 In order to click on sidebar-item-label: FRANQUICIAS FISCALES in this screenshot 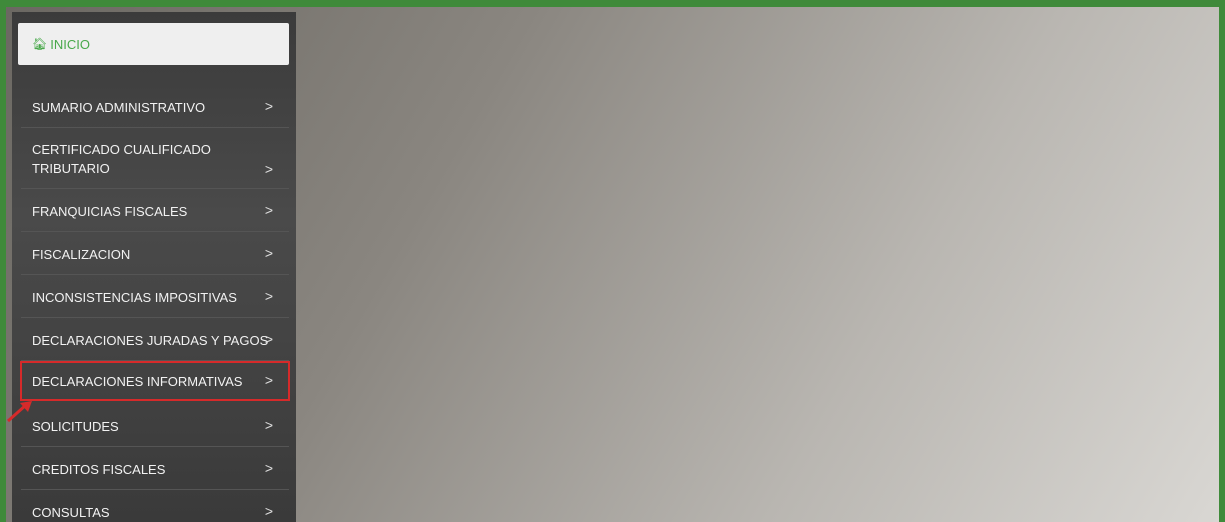, I will do `click(110, 211)`.